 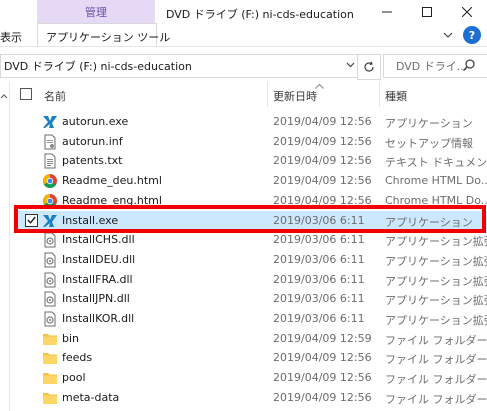 What do you see at coordinates (260, 14) in the screenshot?
I see `window-title: DVD ドライブ (F:) ni-cds-education` at bounding box center [260, 14].